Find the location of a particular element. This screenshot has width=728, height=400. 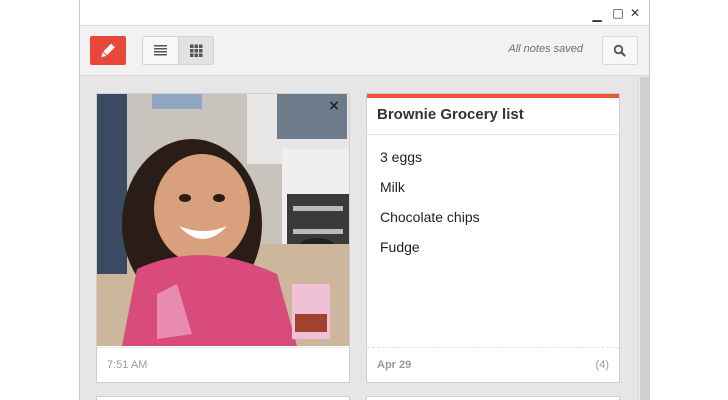

title-bar: ▁ □ ✕ is located at coordinates (364, 13).